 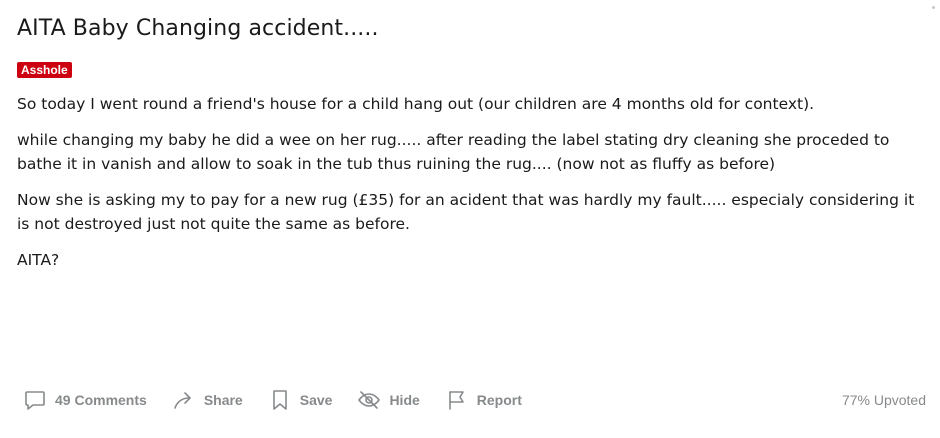 What do you see at coordinates (456, 400) in the screenshot?
I see `flag-icon` at bounding box center [456, 400].